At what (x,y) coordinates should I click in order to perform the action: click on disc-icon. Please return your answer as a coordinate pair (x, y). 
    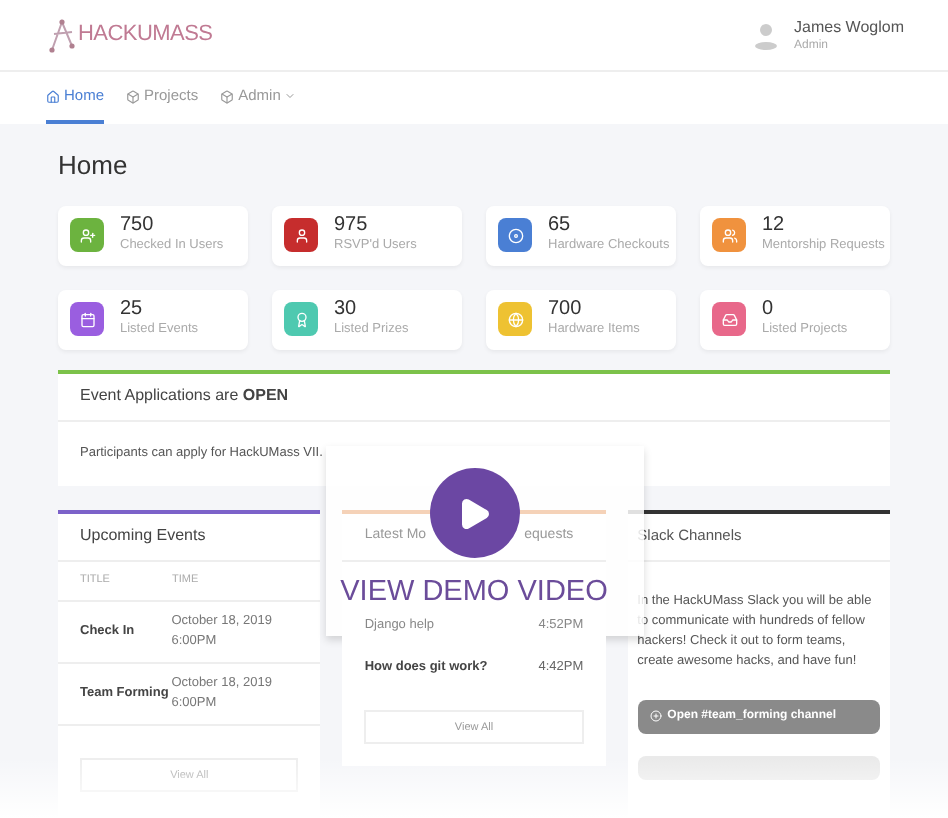
    Looking at the image, I should click on (515, 235).